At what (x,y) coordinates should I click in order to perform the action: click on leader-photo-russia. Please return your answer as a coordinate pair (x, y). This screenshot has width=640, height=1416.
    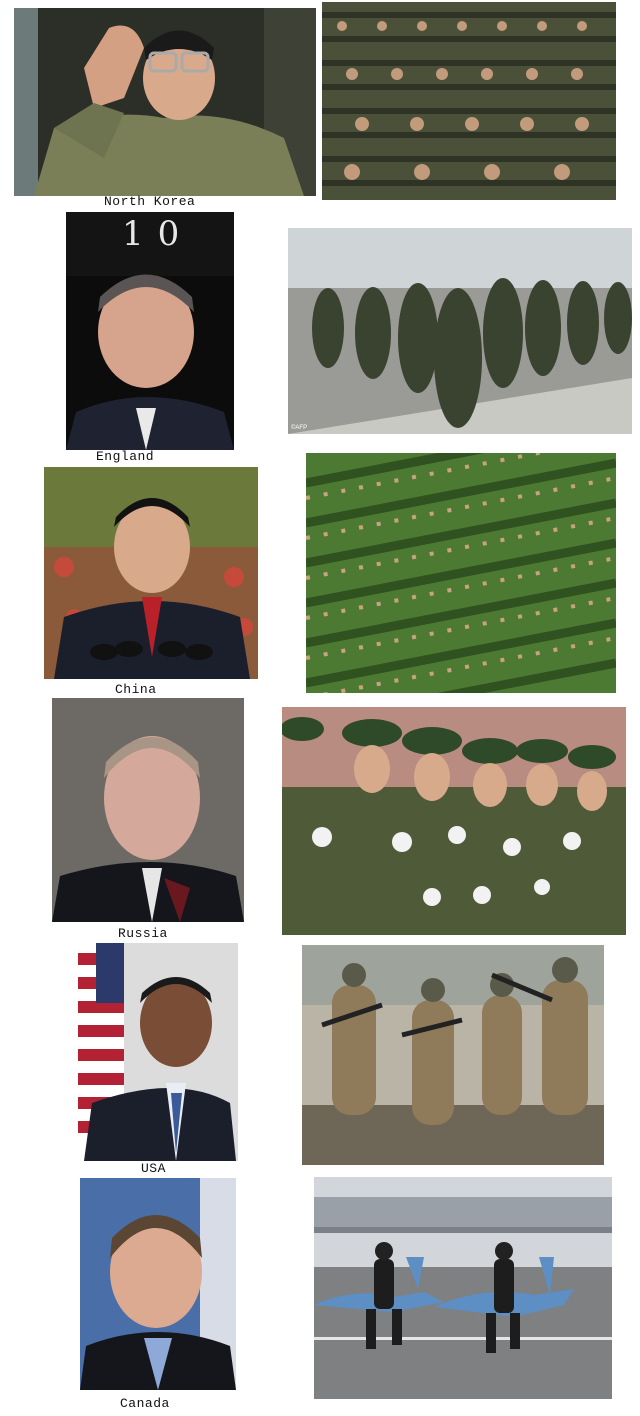
    Looking at the image, I should click on (148, 810).